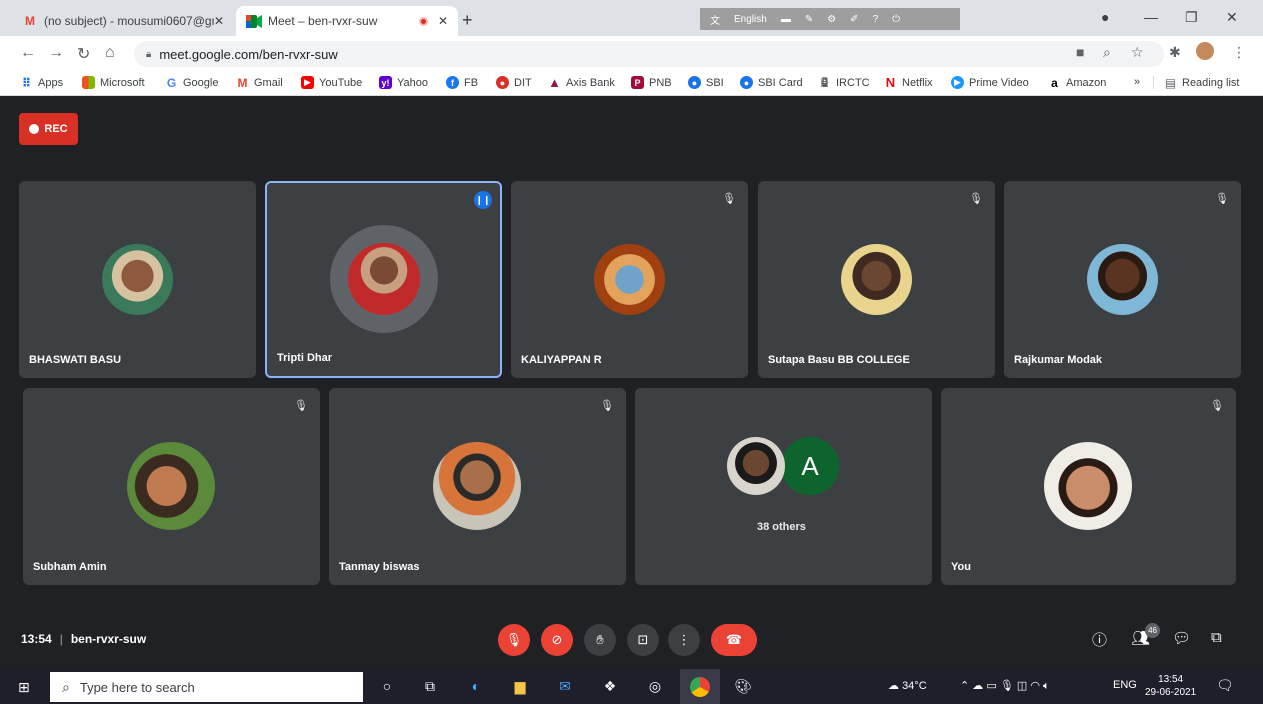 The height and width of the screenshot is (704, 1263). I want to click on bookmark-label: Amazon, so click(1086, 82).